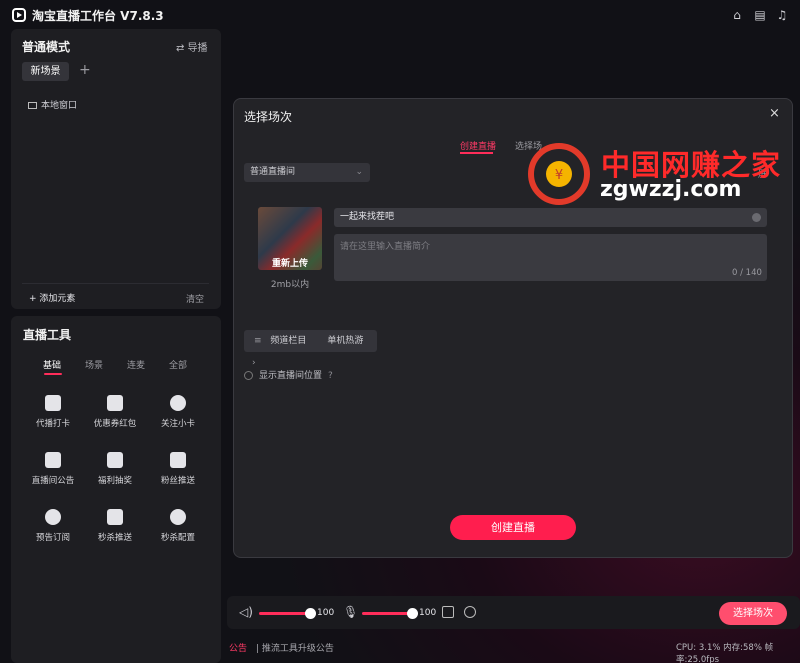 The width and height of the screenshot is (800, 663). I want to click on description-input: 请在这里输入直播简介, so click(550, 257).